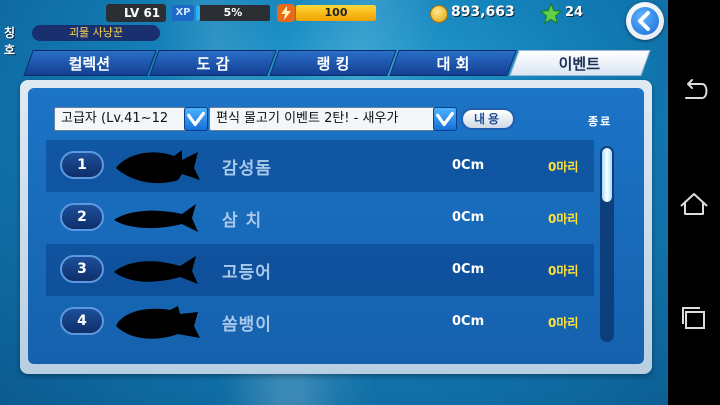  I want to click on android-navigation-bar, so click(694, 202).